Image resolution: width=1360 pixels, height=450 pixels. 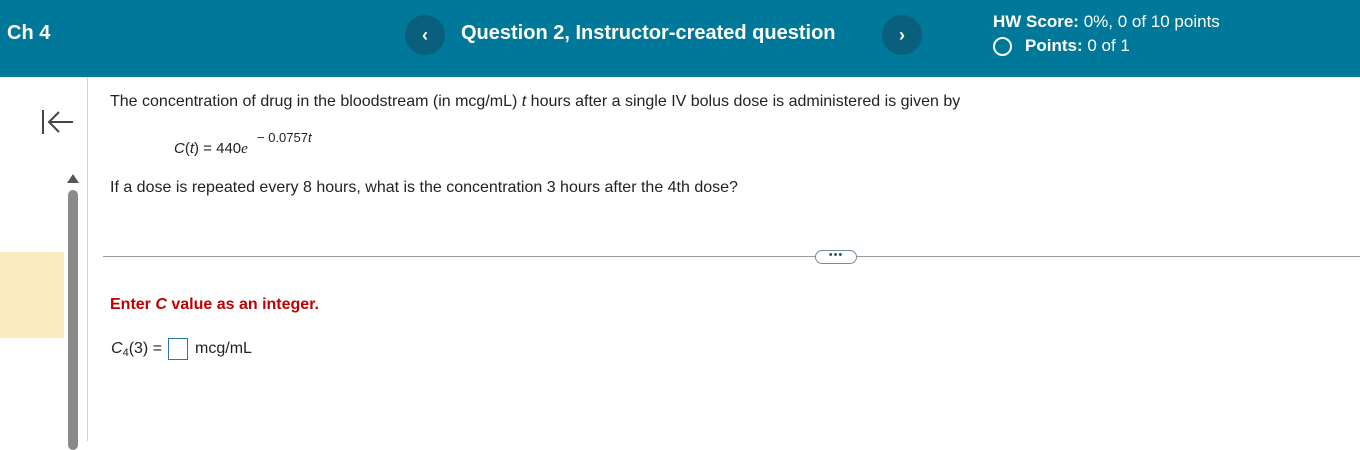 I want to click on chevron-right-icon: ›, so click(x=902, y=34).